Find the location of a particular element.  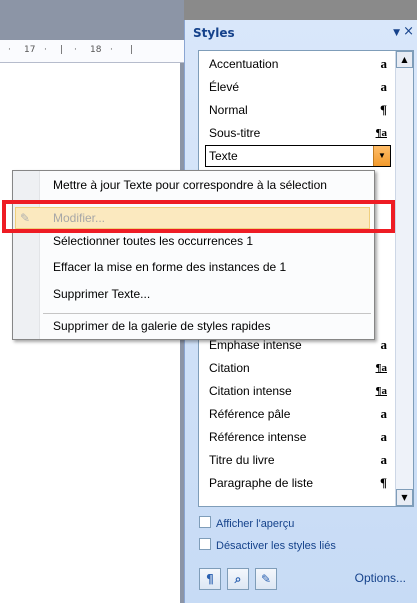

style-item: Paragraphe de liste ¶ is located at coordinates (298, 483).